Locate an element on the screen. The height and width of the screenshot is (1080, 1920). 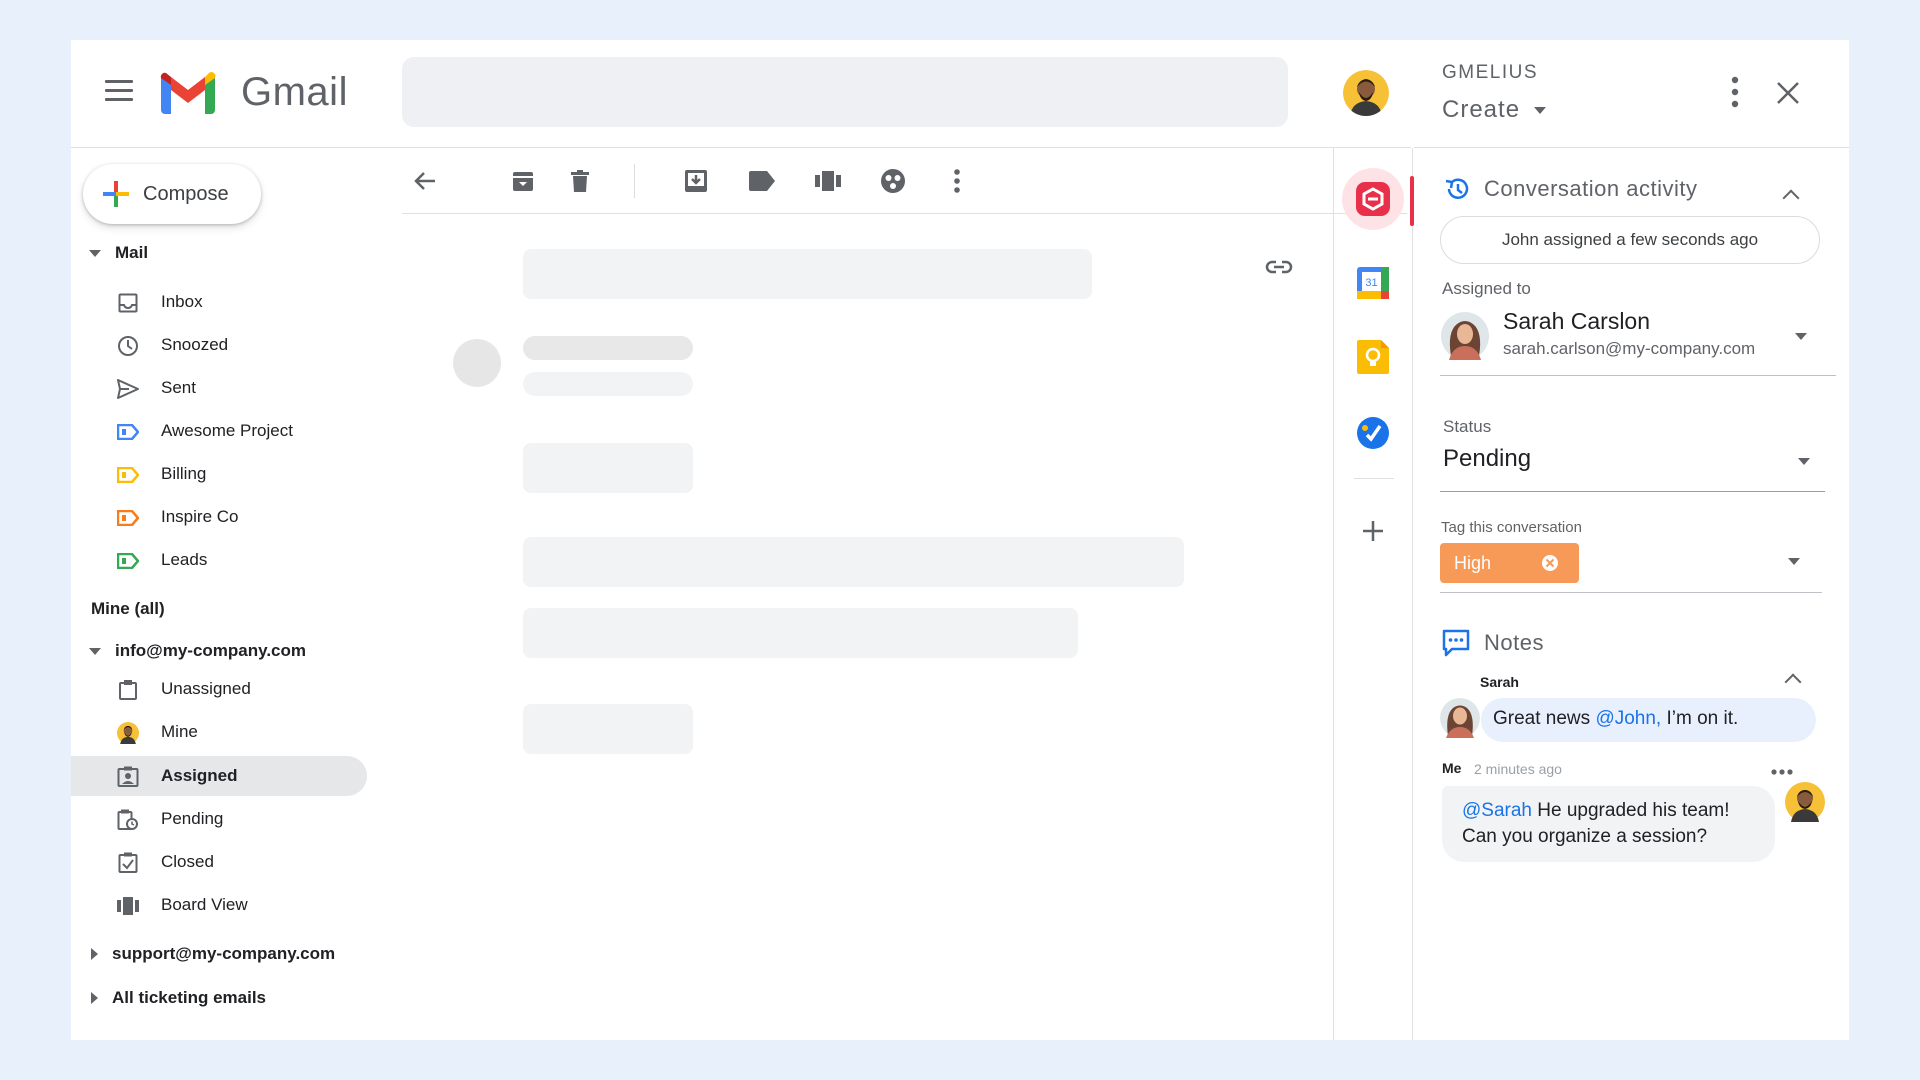
avatar-icon is located at coordinates (128, 733).